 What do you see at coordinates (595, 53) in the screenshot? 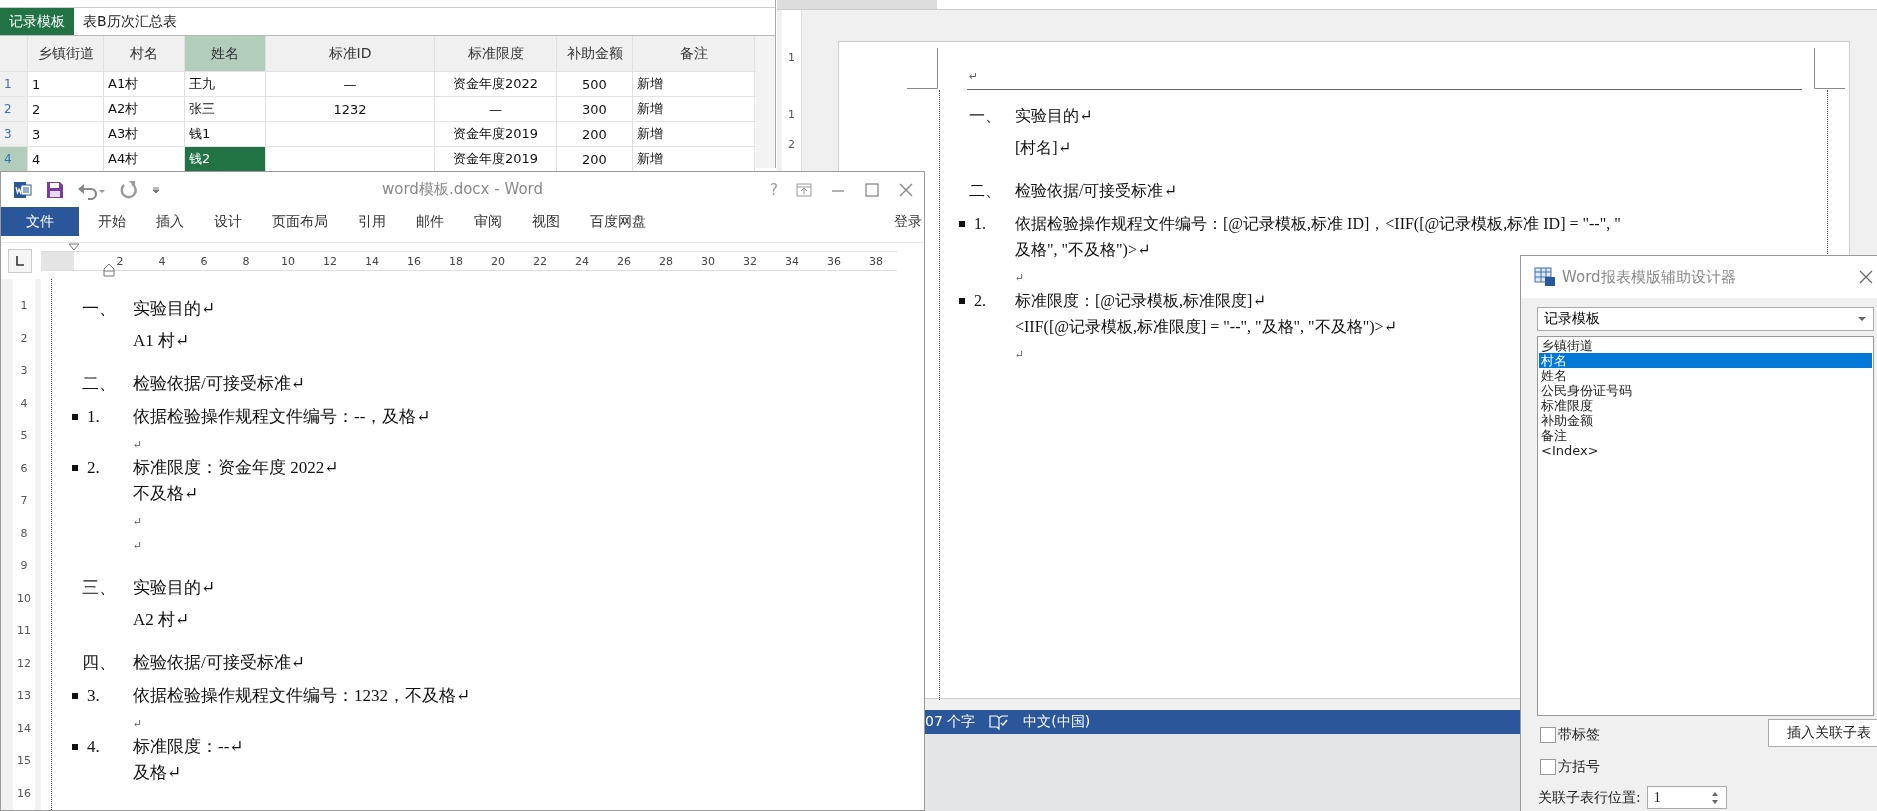
I see `column-header: 补助金额` at bounding box center [595, 53].